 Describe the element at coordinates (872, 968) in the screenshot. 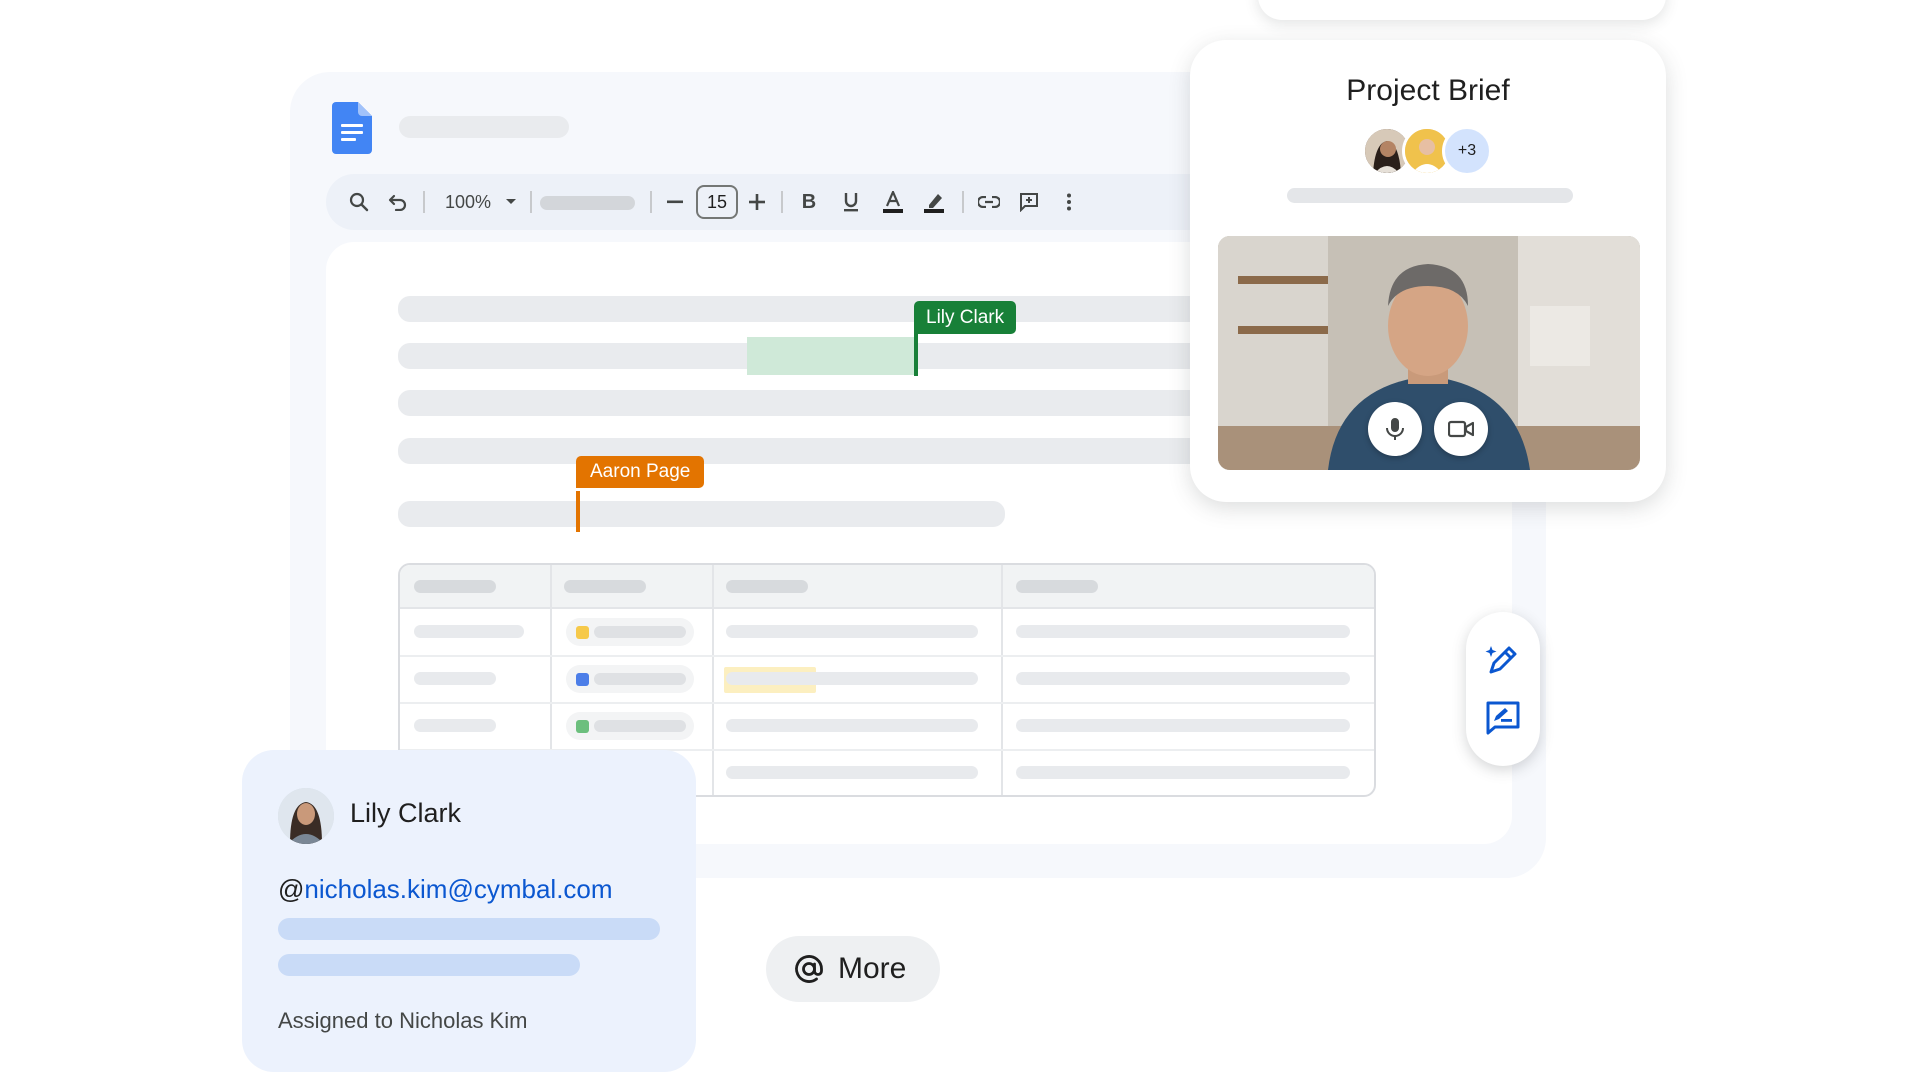

I see `more-label: More` at that location.